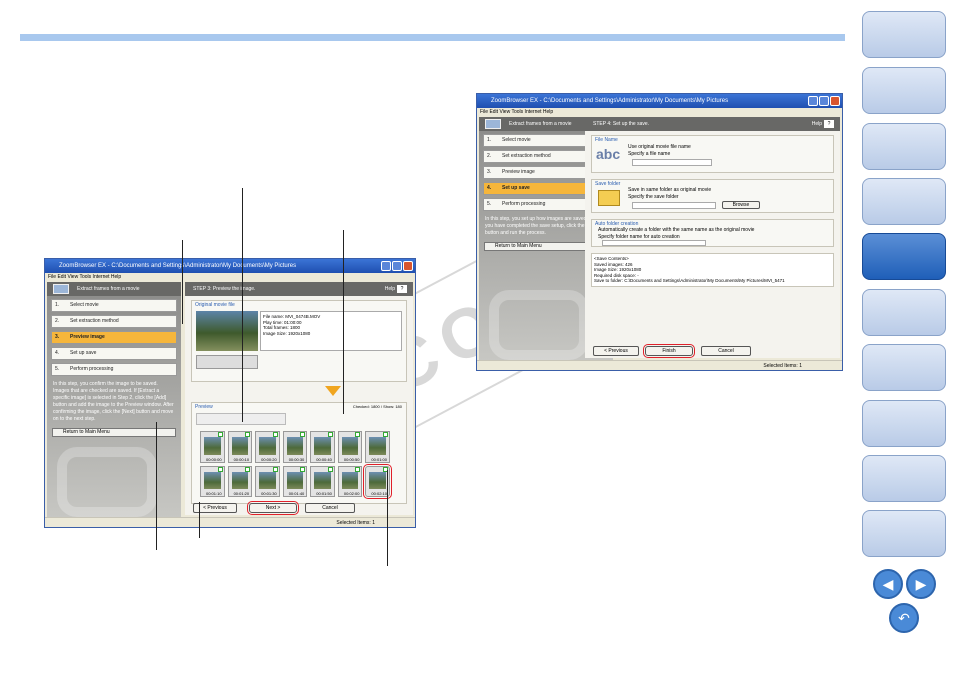 This screenshot has height=674, width=954. I want to click on step-item-2: 2. Set extraction method, so click(114, 321).